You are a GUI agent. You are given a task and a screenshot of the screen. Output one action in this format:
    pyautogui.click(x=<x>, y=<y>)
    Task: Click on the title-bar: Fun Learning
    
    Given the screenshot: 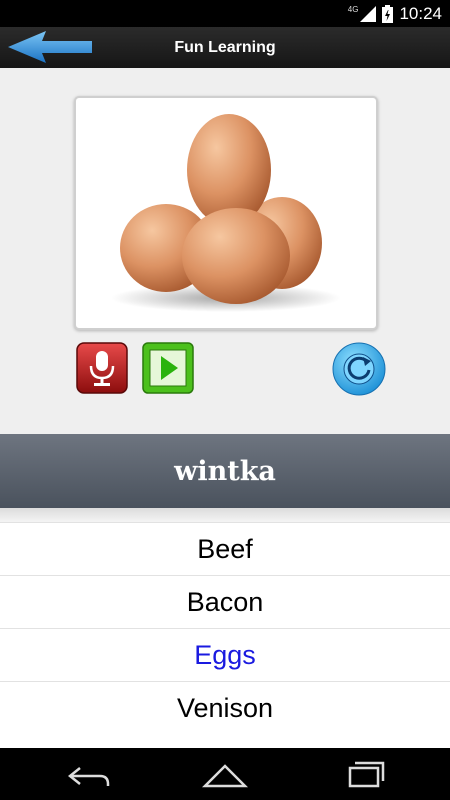 What is the action you would take?
    pyautogui.click(x=225, y=48)
    